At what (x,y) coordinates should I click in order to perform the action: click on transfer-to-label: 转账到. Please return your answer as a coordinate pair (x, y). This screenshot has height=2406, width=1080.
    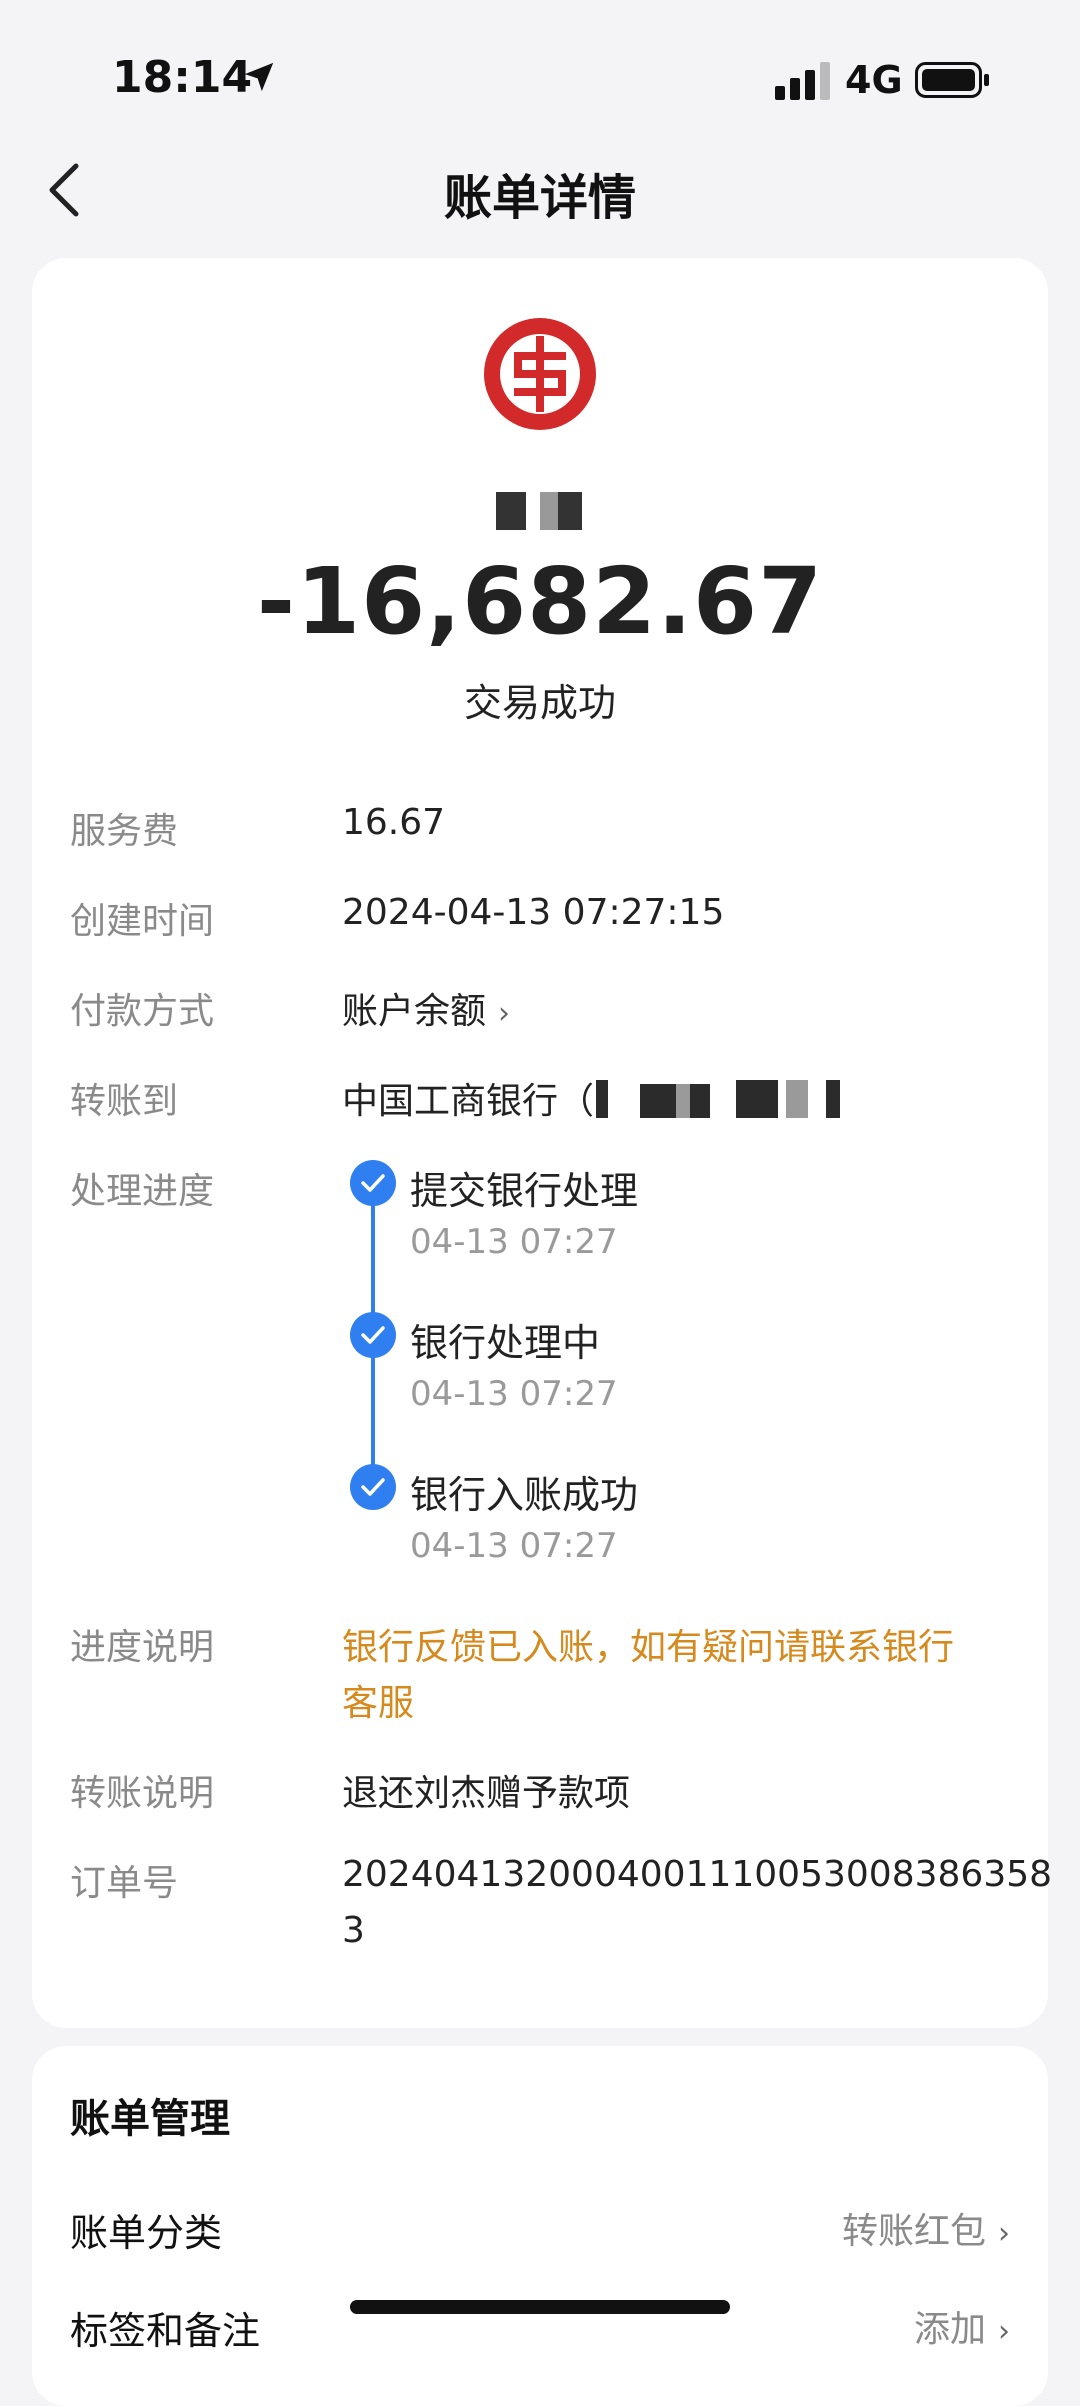
    Looking at the image, I should click on (124, 1101).